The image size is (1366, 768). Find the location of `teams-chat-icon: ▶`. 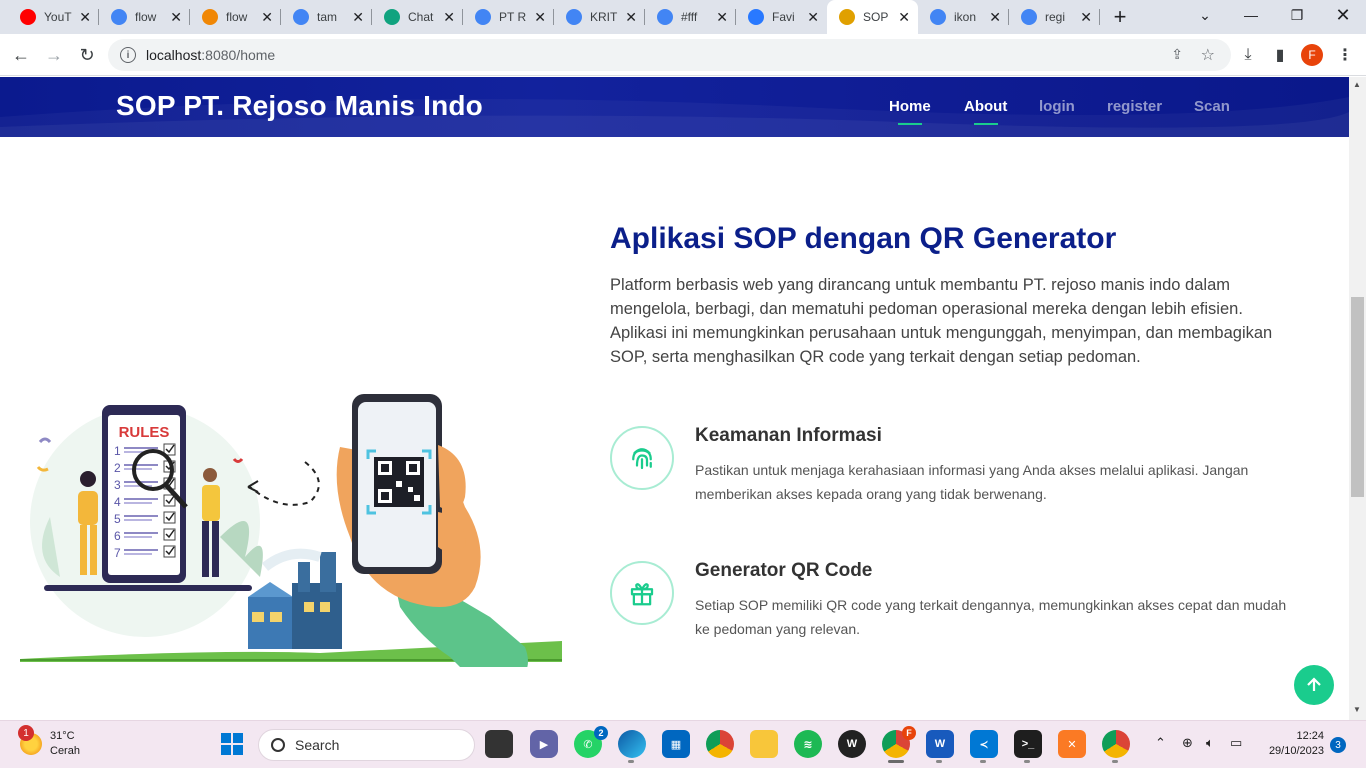

teams-chat-icon: ▶ is located at coordinates (544, 744).